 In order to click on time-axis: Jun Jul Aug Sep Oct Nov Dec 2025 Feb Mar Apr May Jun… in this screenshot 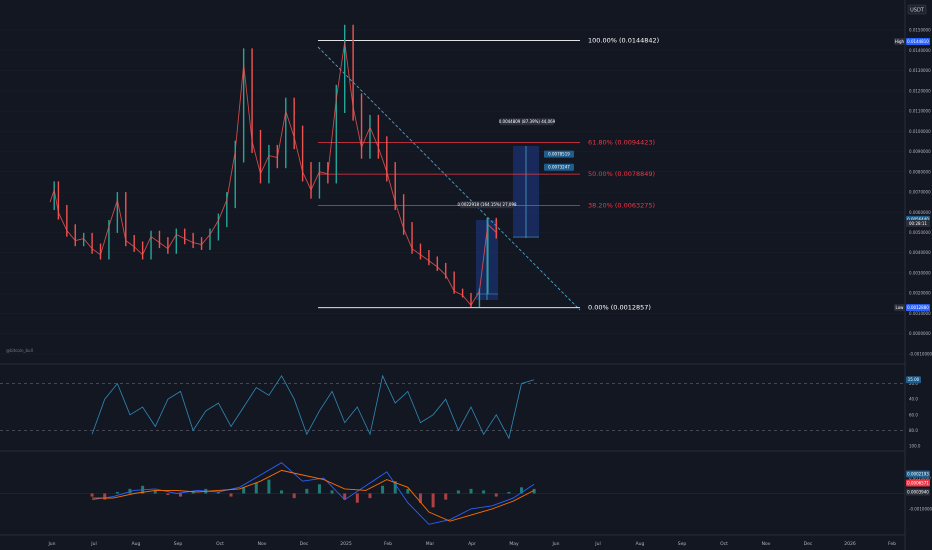, I will do `click(471, 544)`.